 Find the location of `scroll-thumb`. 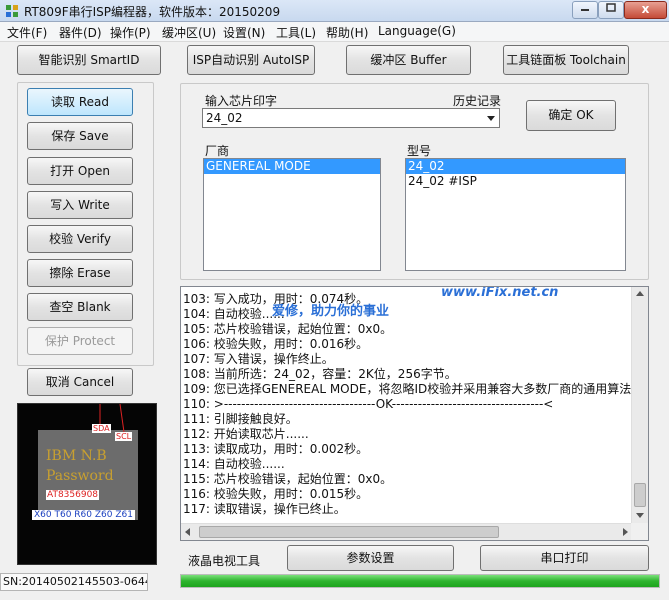

scroll-thumb is located at coordinates (640, 495).